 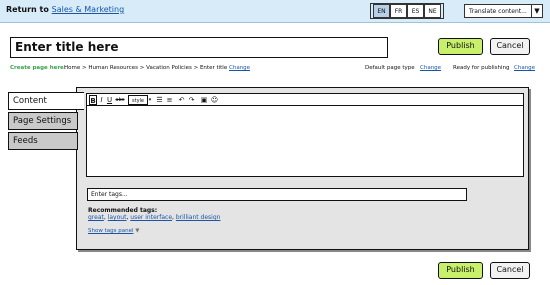 I want to click on bold-button: B, so click(x=93, y=100).